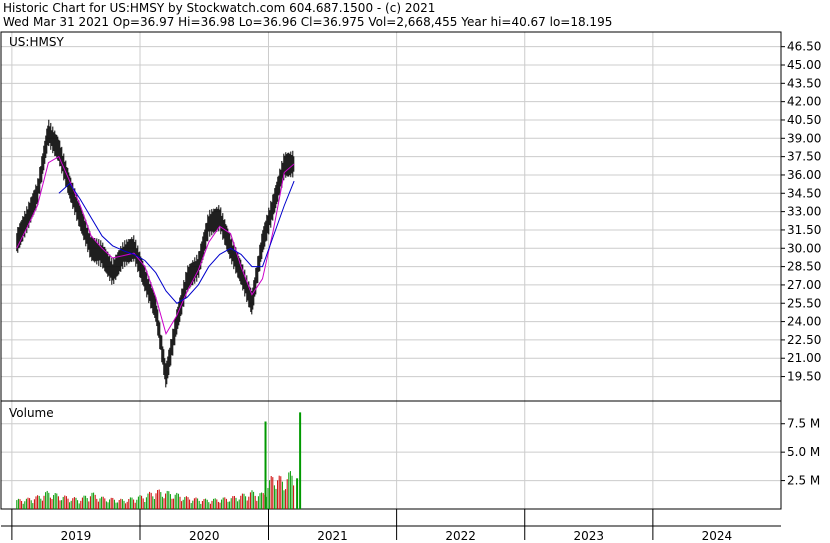 Image resolution: width=830 pixels, height=543 pixels. I want to click on price-tick-label: 40.50, so click(804, 120).